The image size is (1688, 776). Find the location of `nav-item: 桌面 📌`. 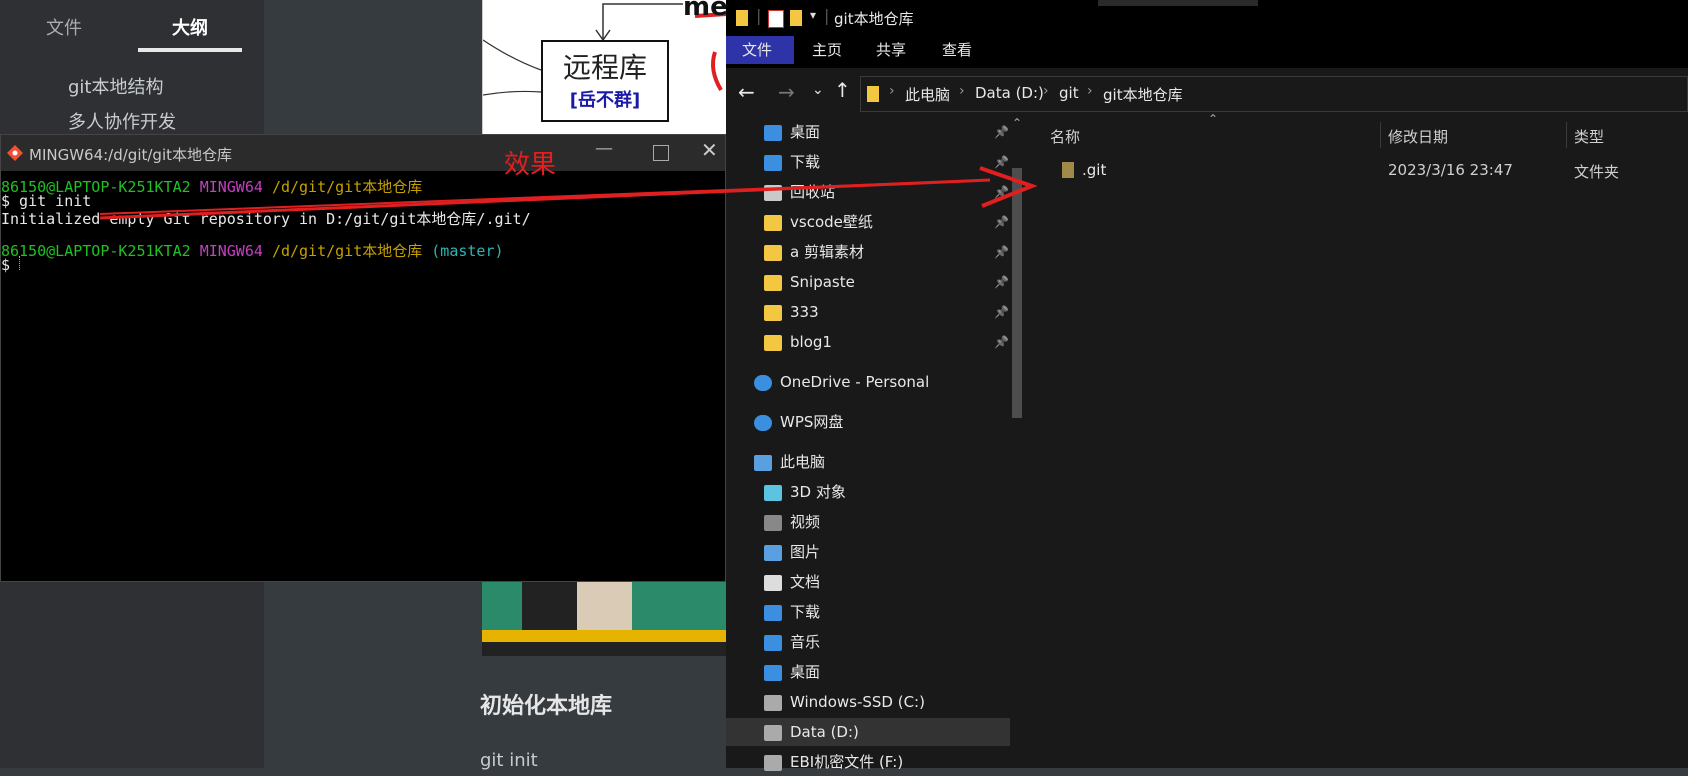

nav-item: 桌面 📌 is located at coordinates (868, 132).